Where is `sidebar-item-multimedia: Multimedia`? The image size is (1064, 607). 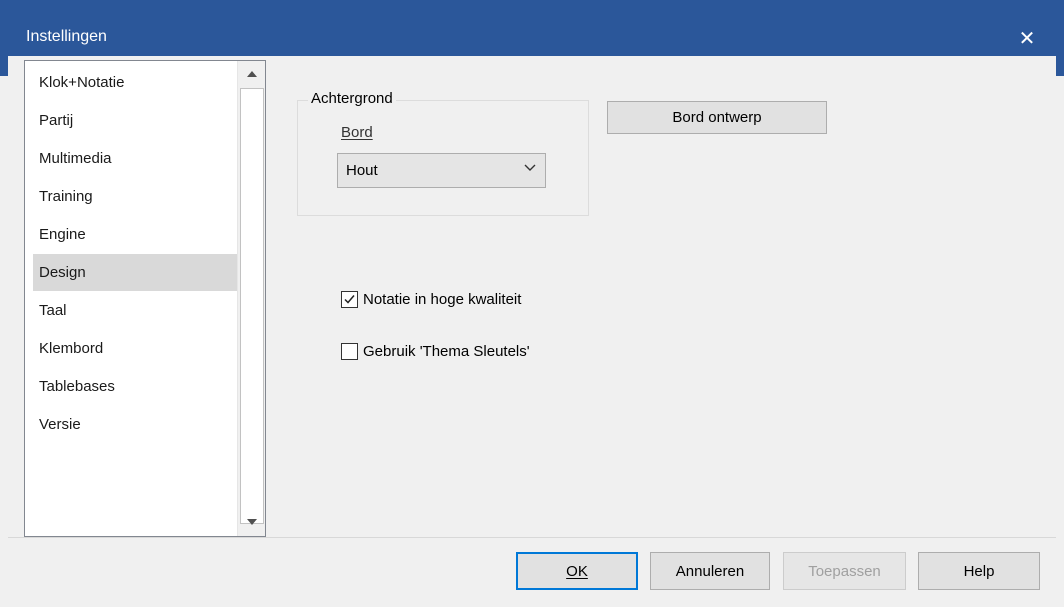
sidebar-item-multimedia: Multimedia is located at coordinates (136, 158).